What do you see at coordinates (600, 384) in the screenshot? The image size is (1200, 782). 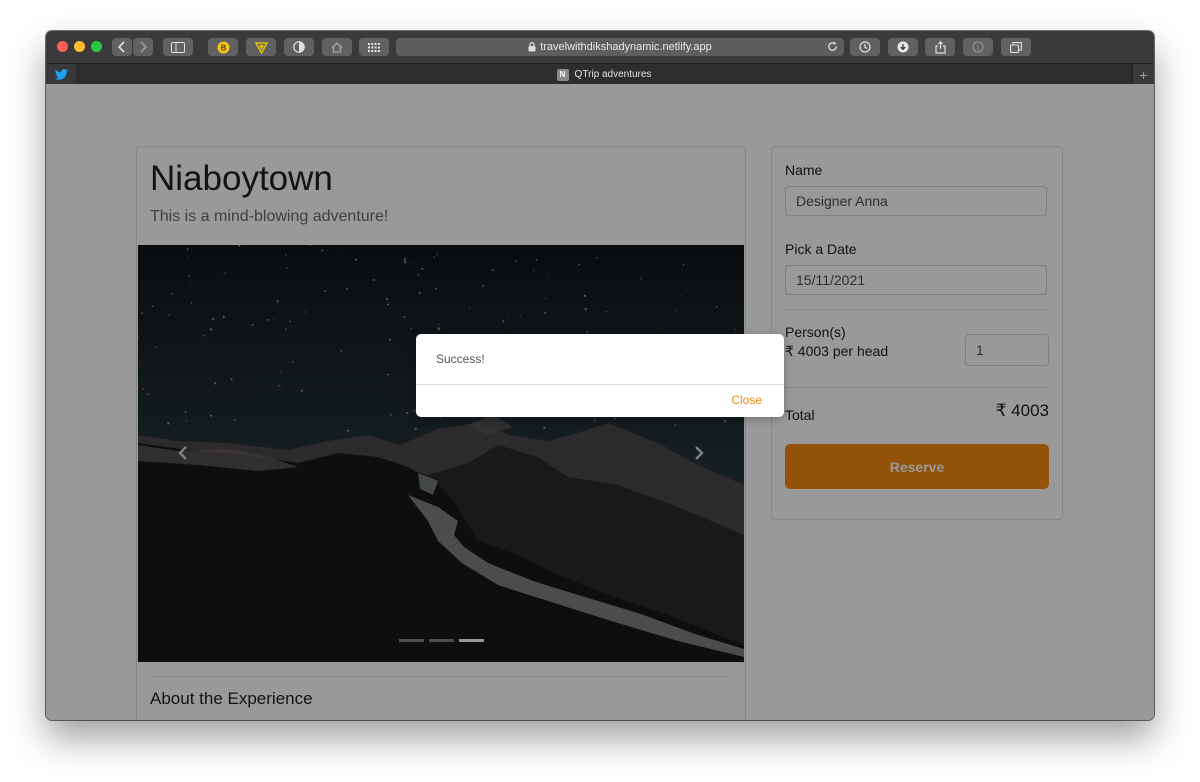 I see `modal-divider` at bounding box center [600, 384].